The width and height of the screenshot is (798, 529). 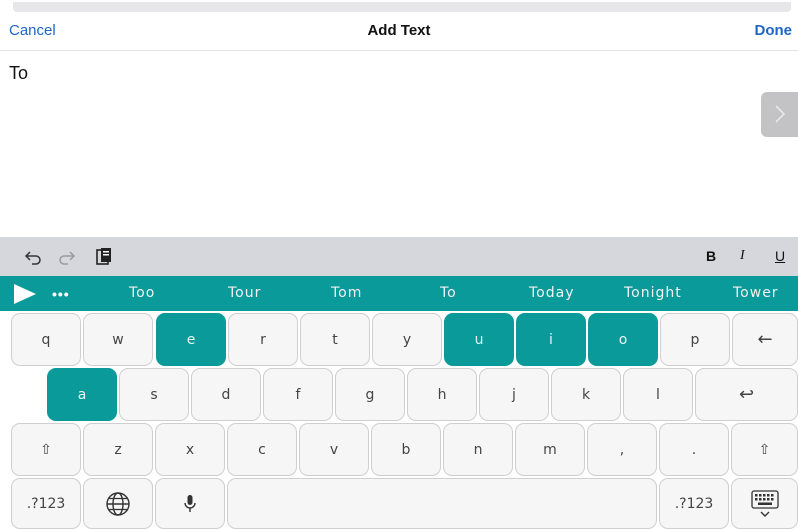 What do you see at coordinates (780, 256) in the screenshot?
I see `underline-button: U` at bounding box center [780, 256].